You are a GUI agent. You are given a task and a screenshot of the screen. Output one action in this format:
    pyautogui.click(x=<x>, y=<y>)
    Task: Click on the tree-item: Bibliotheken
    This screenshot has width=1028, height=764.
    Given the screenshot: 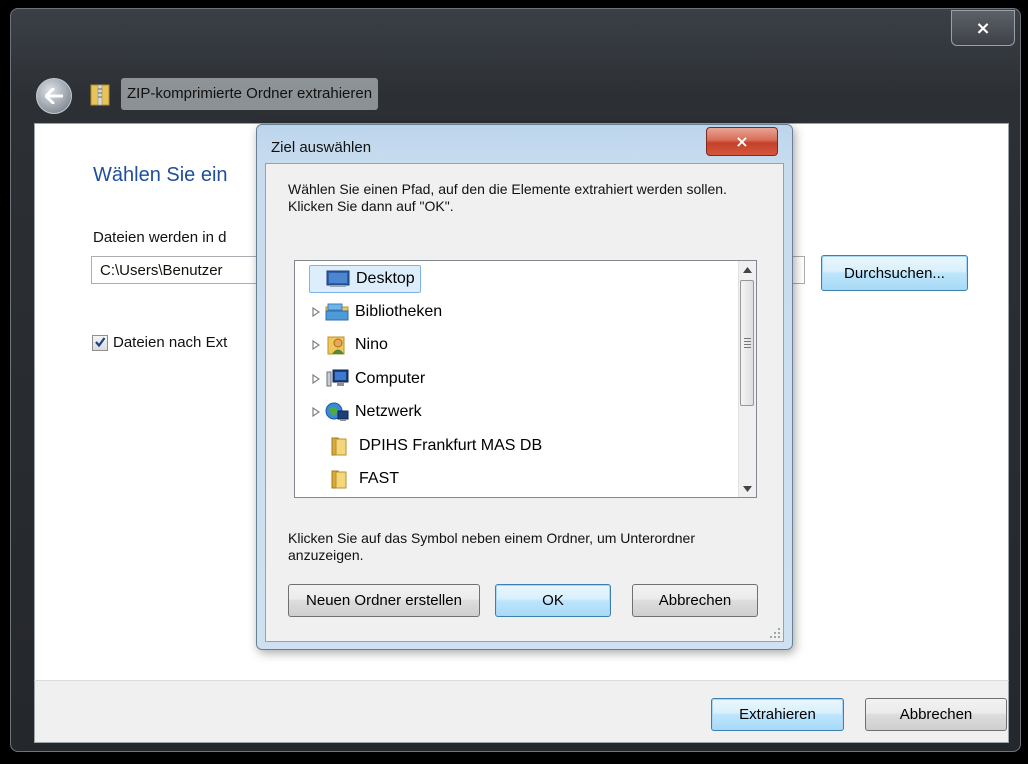 What is the action you would take?
    pyautogui.click(x=375, y=312)
    